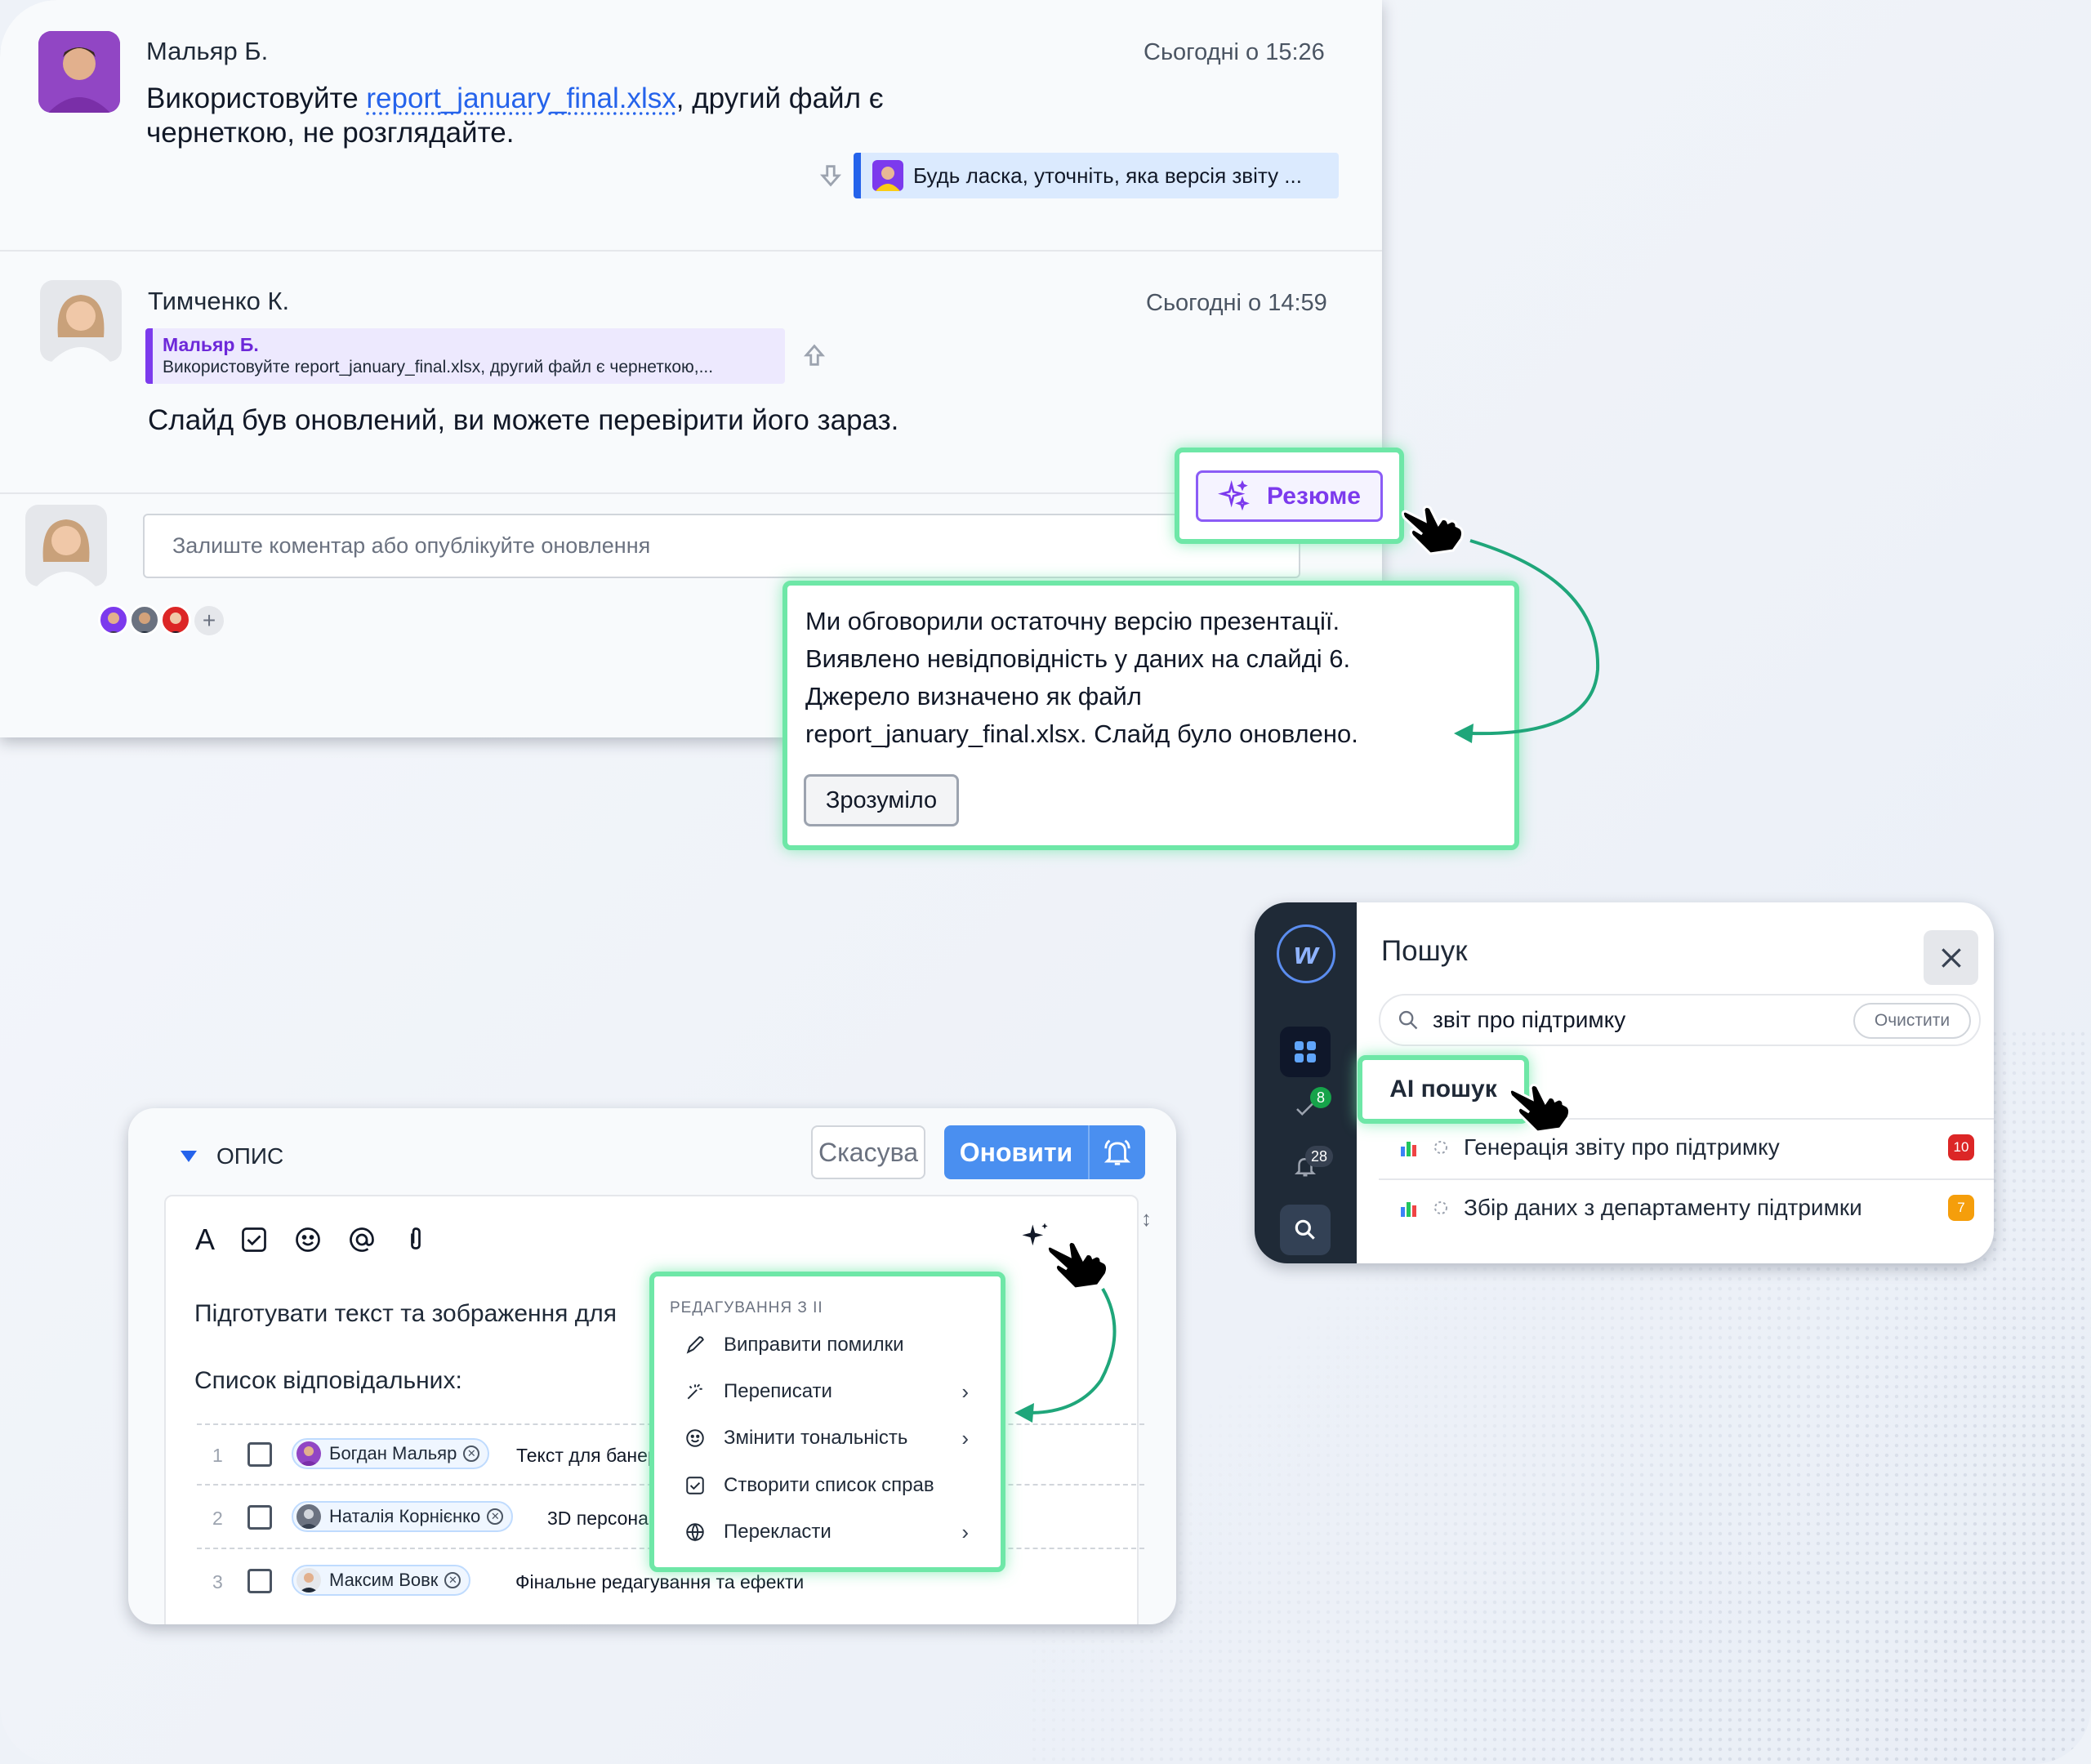  Describe the element at coordinates (66, 545) in the screenshot. I see `current-user-avatar` at that location.